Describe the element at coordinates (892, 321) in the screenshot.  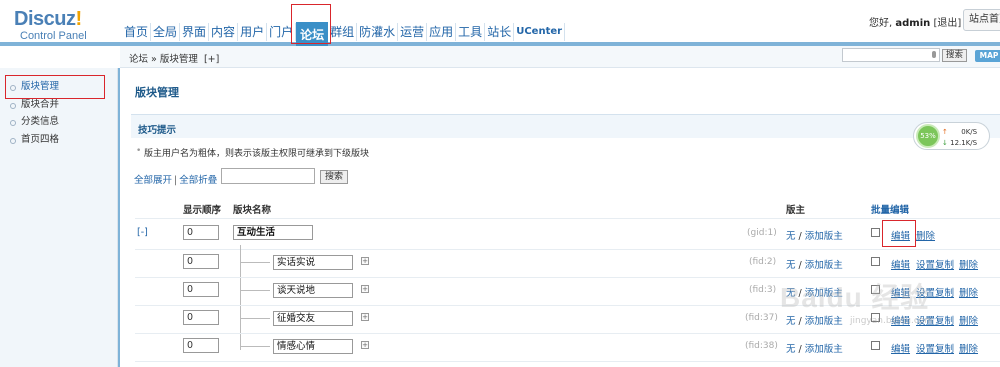
I see `watermark-url: jingyan.baidu.com` at that location.